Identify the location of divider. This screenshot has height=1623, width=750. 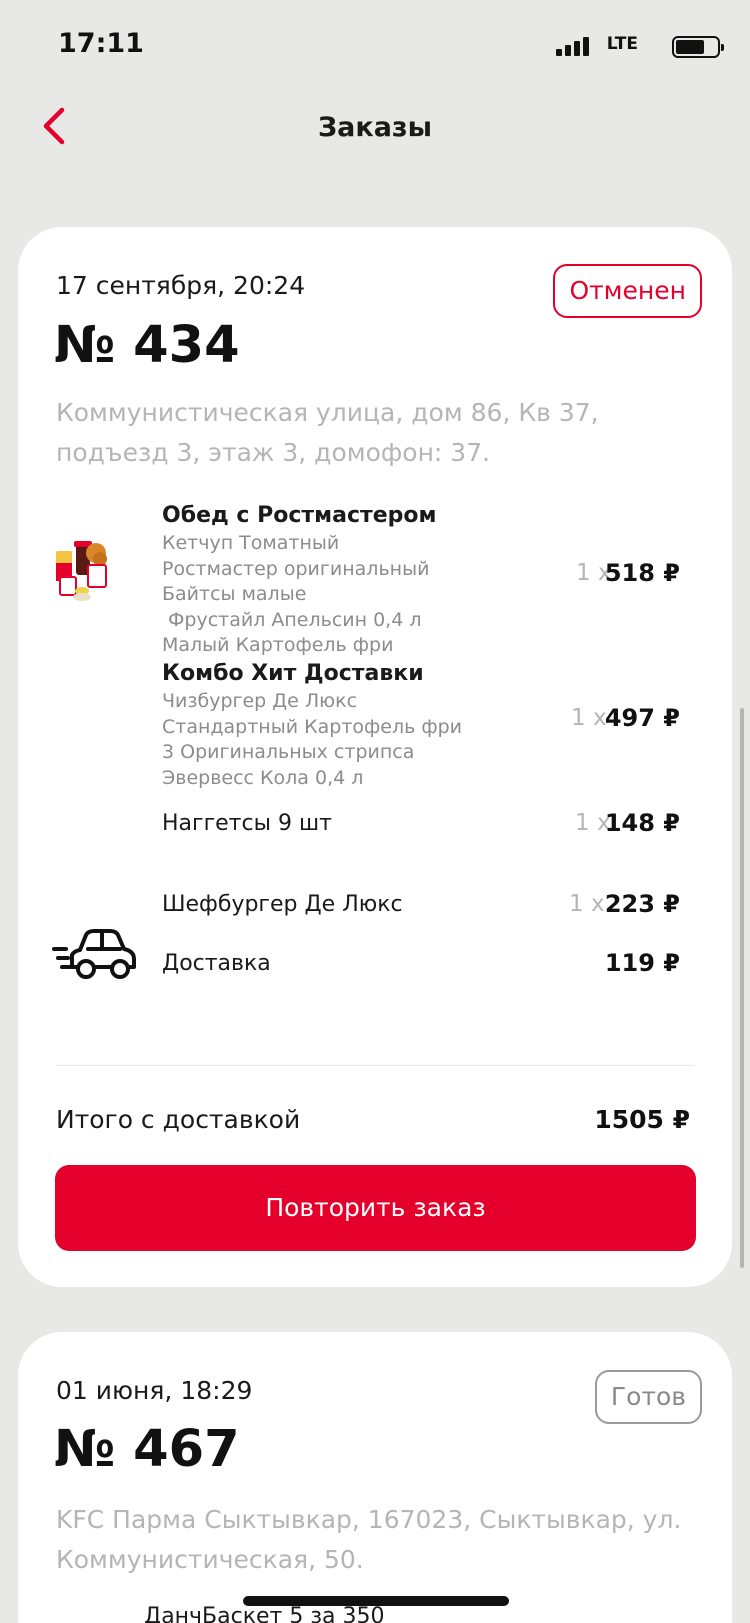
(375, 1065).